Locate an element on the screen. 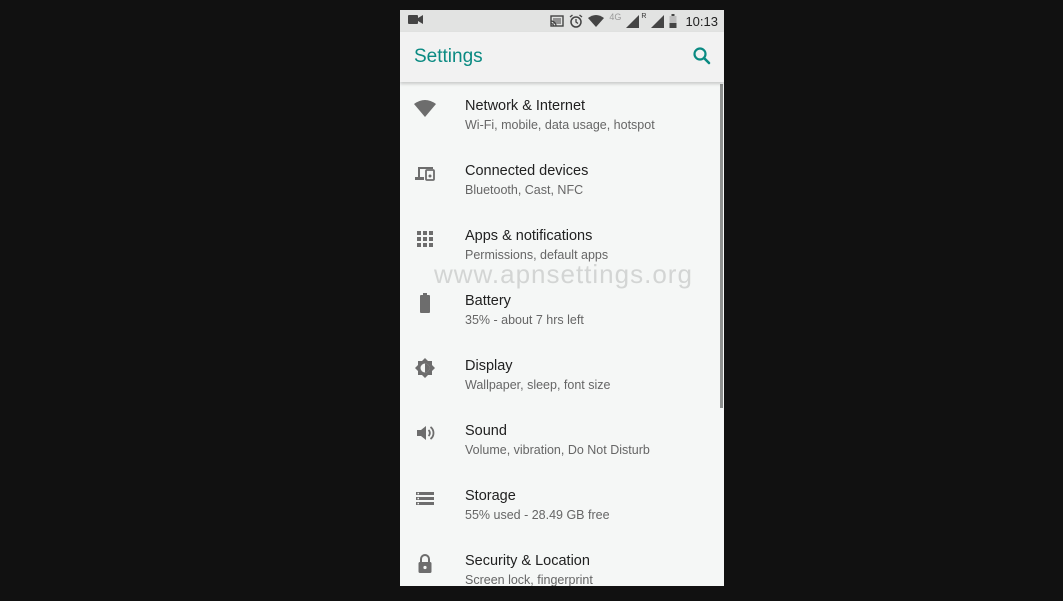 The image size is (1063, 601). brightness-icon is located at coordinates (425, 368).